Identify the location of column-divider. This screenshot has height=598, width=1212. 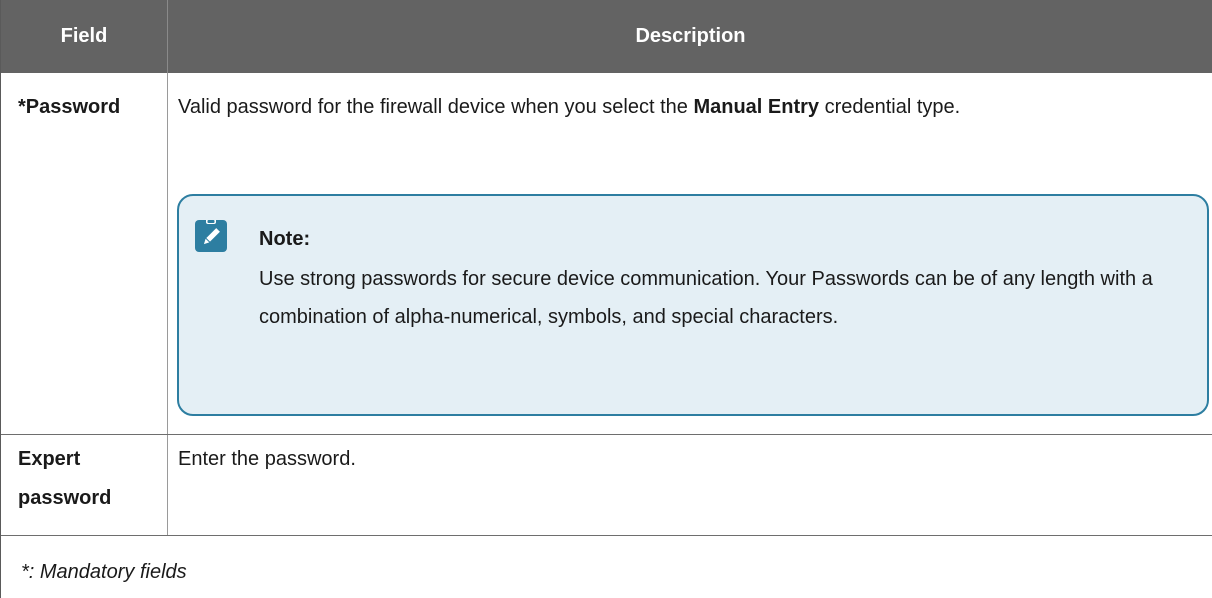
(167, 304).